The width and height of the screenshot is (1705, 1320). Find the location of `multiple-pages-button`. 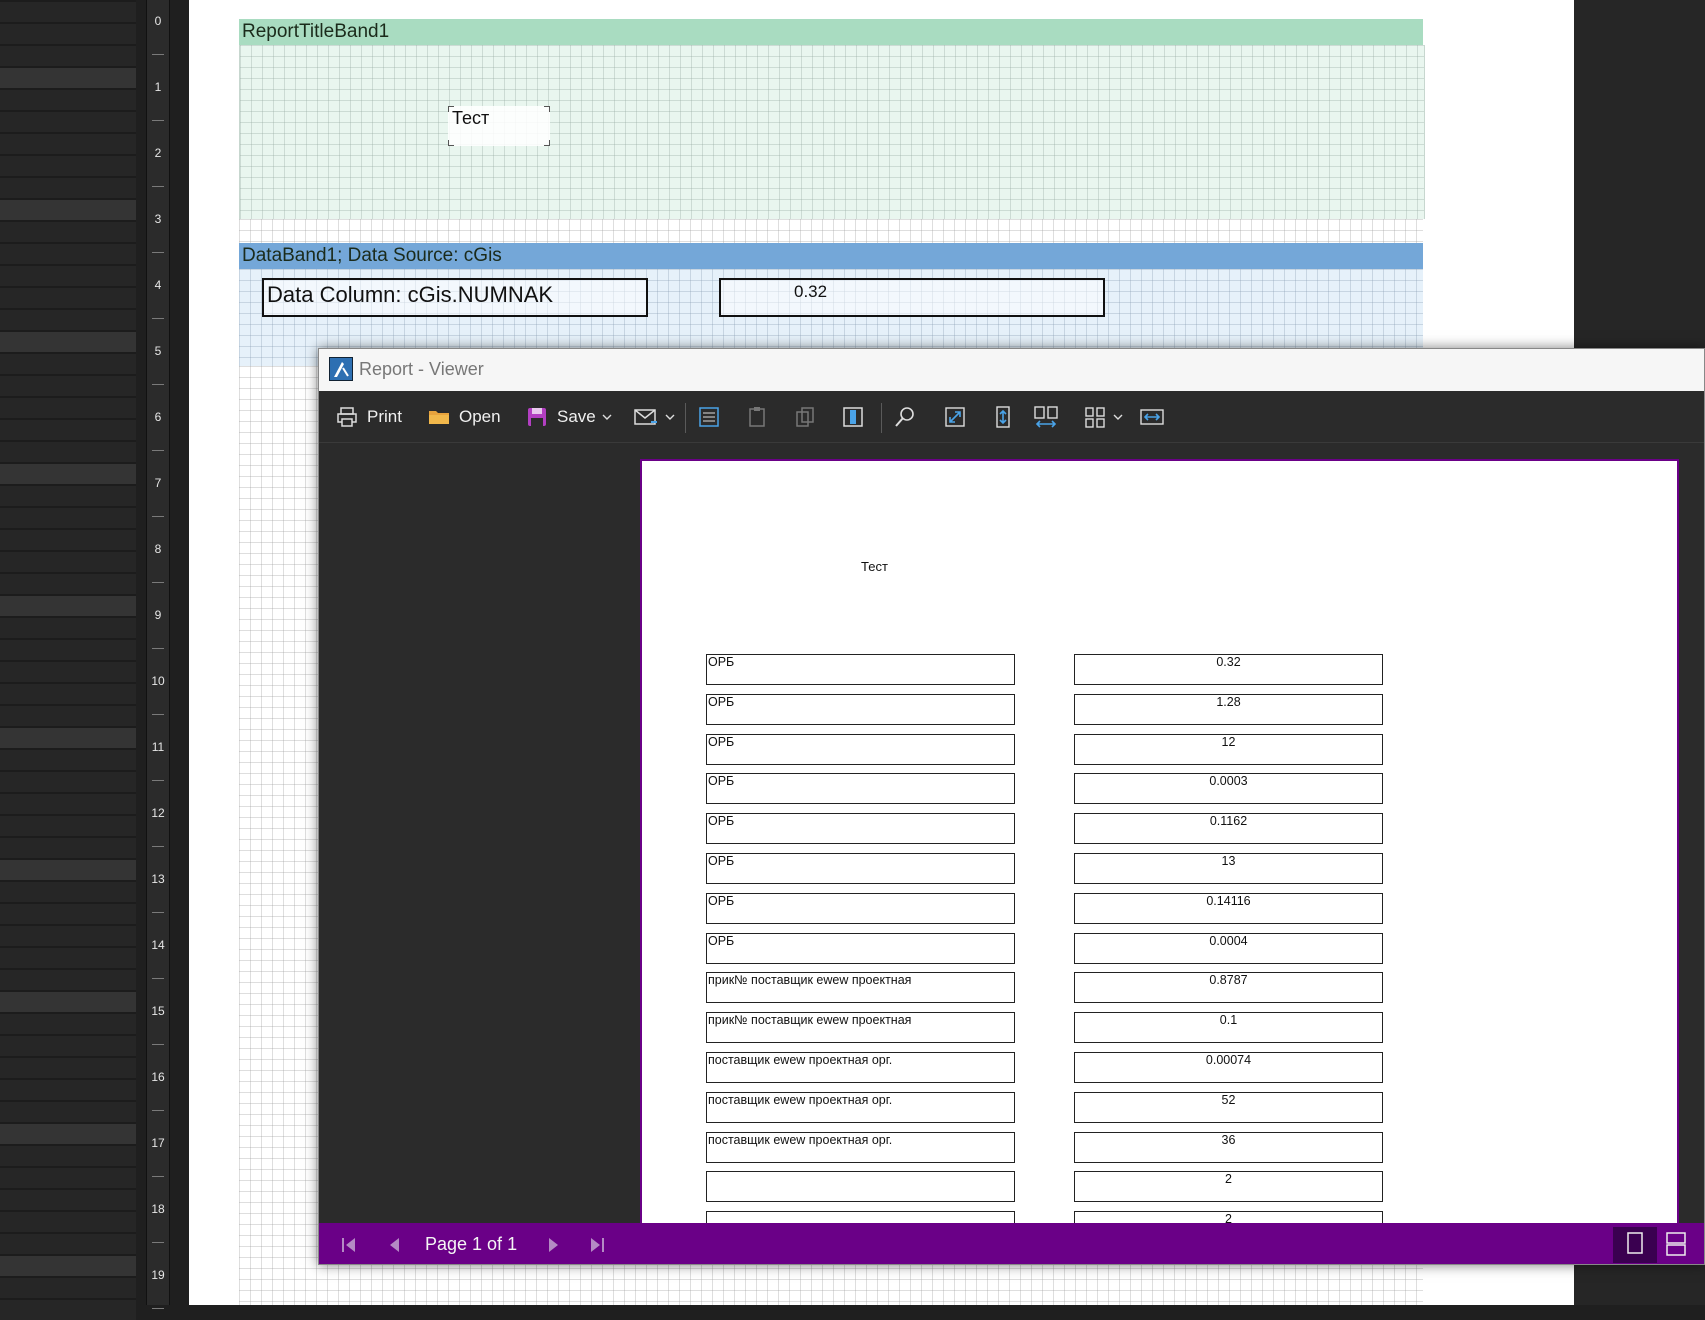

multiple-pages-button is located at coordinates (1103, 417).